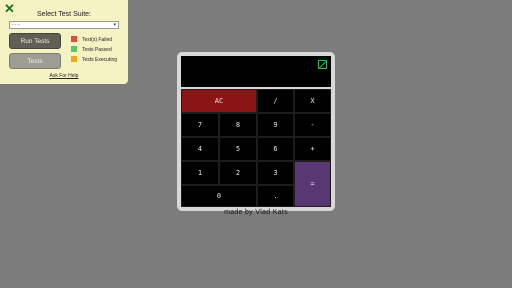 The image size is (512, 288). What do you see at coordinates (322, 64) in the screenshot?
I see `theme-toggle-icon` at bounding box center [322, 64].